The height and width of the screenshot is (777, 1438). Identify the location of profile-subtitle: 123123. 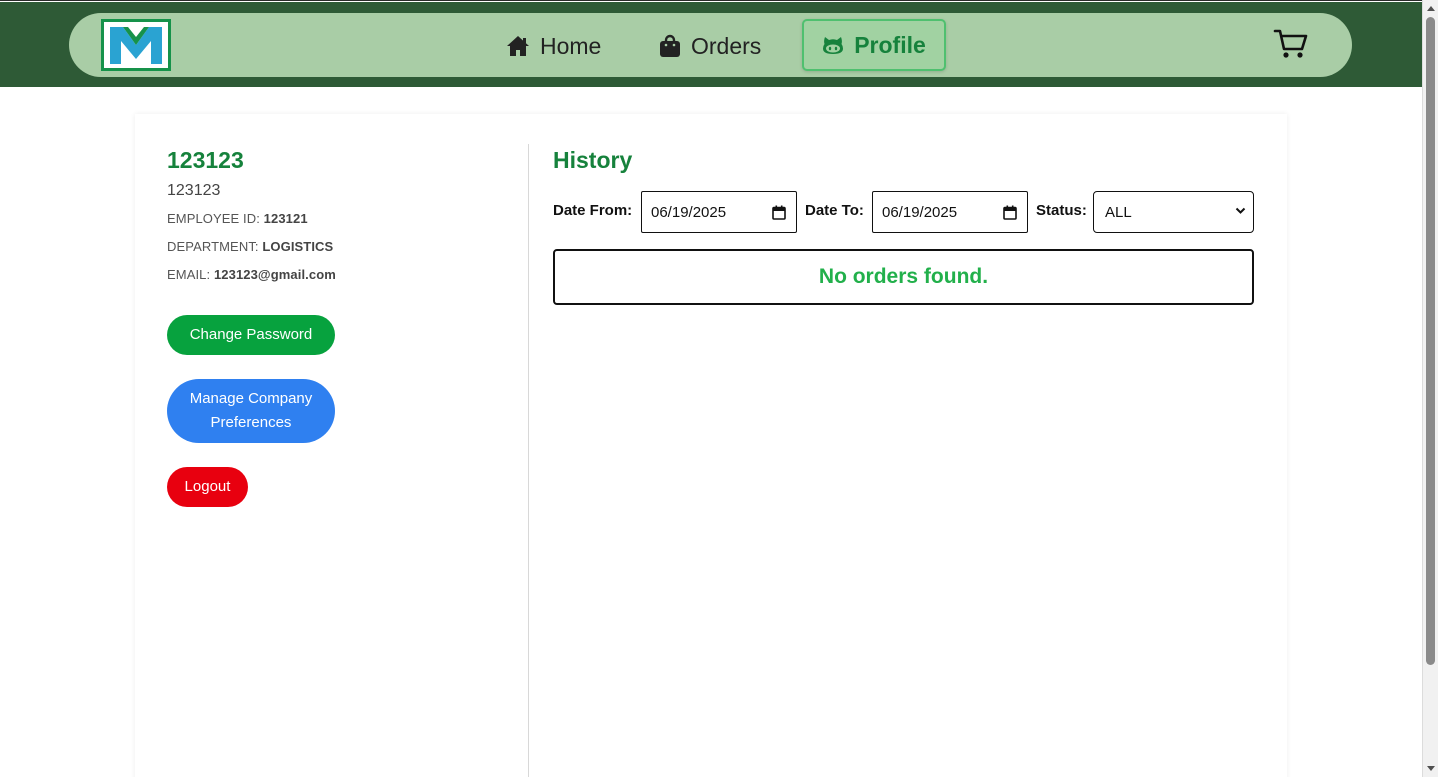
(194, 190).